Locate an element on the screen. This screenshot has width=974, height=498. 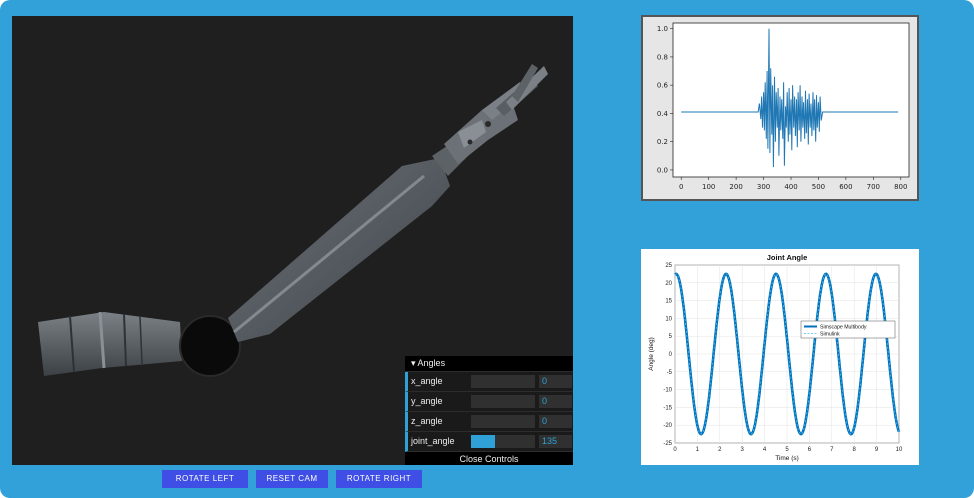
plot2-x-tick-label: 5 is located at coordinates (787, 450).